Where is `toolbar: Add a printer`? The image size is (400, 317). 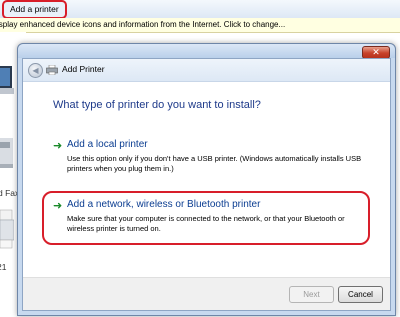 toolbar: Add a printer is located at coordinates (200, 9).